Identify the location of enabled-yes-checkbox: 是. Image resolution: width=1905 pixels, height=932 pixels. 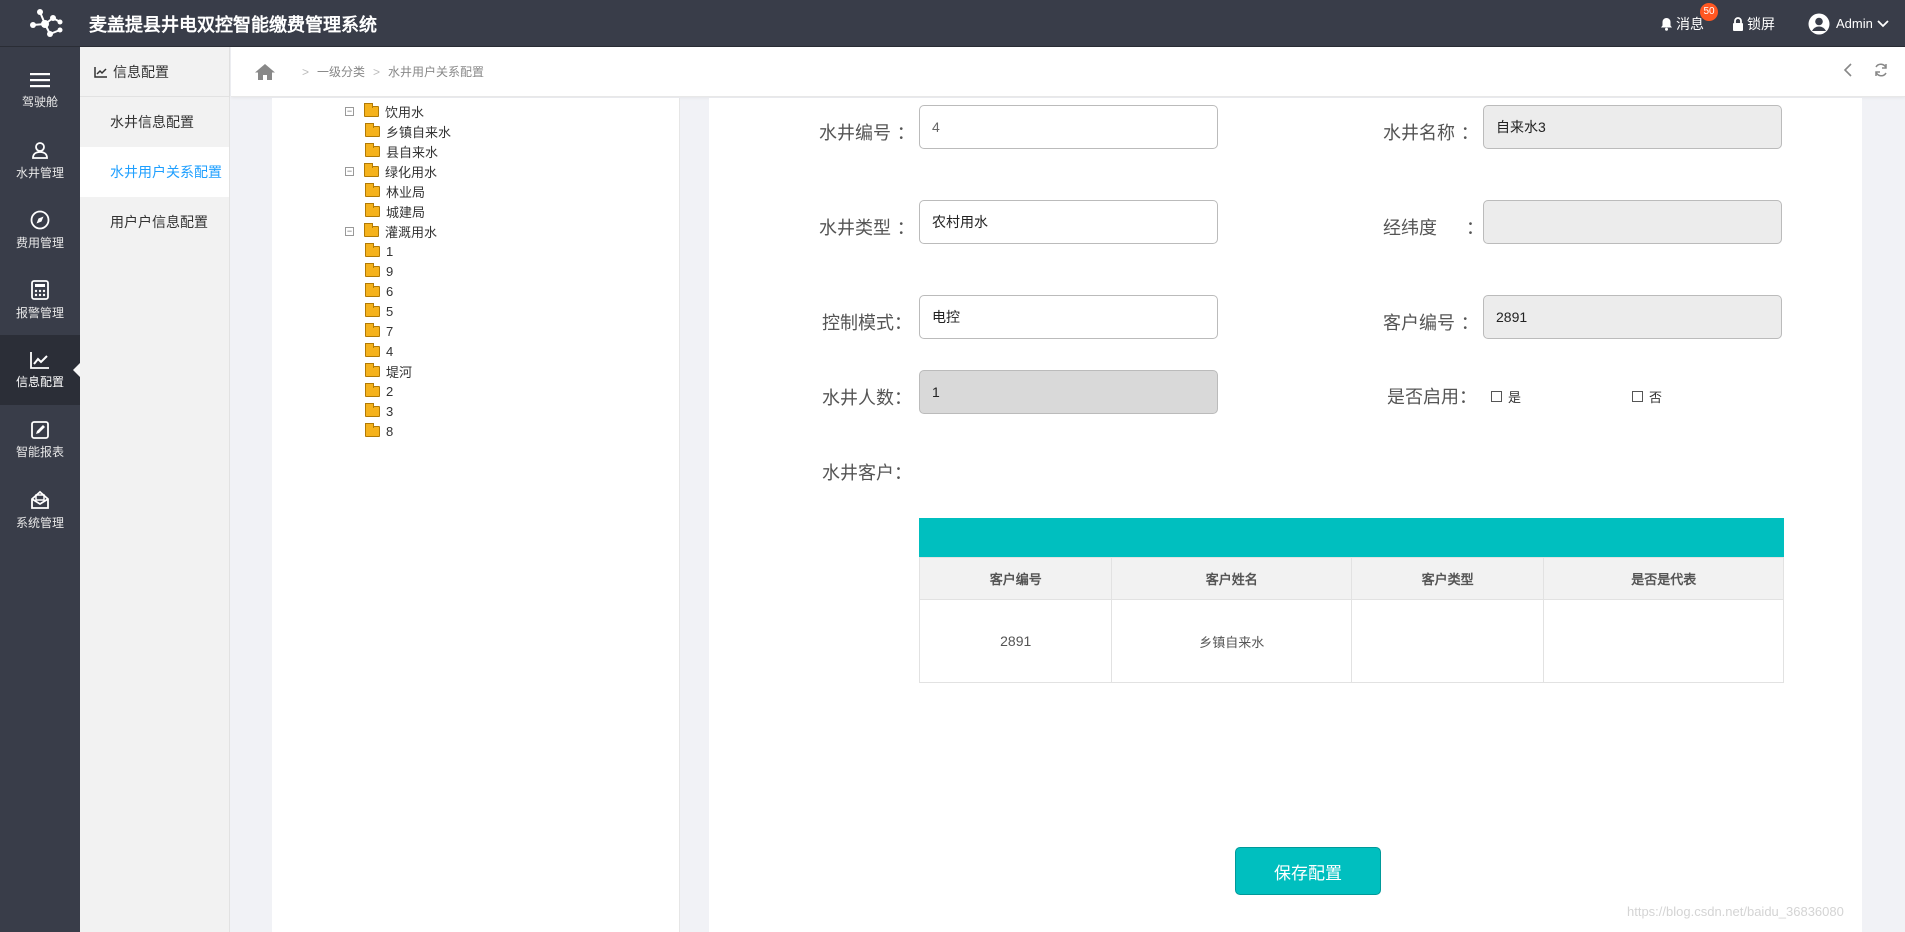
(1506, 396).